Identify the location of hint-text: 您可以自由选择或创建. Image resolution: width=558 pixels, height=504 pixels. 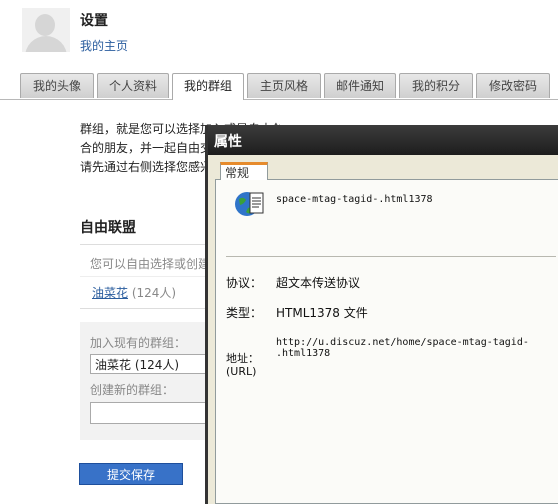
(149, 264).